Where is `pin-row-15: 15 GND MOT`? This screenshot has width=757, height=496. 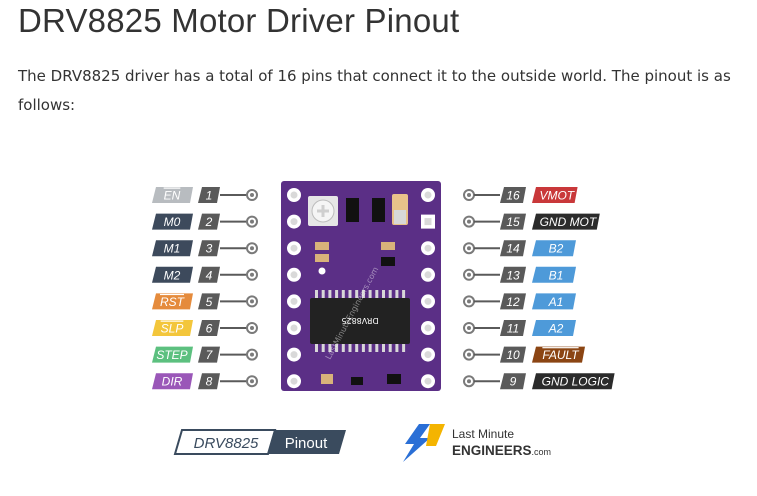
pin-row-15: 15 GND MOT is located at coordinates (531, 221).